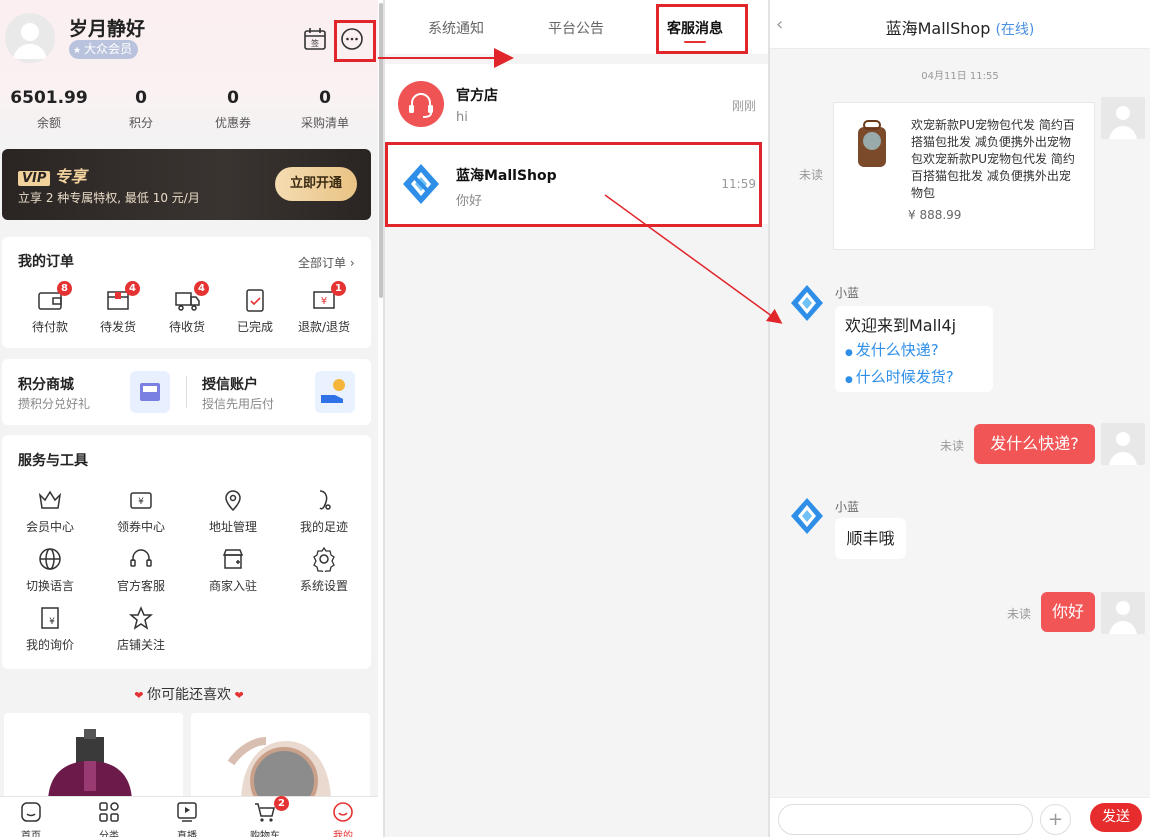 The height and width of the screenshot is (837, 1150). What do you see at coordinates (150, 392) in the screenshot?
I see `gift-box-icon` at bounding box center [150, 392].